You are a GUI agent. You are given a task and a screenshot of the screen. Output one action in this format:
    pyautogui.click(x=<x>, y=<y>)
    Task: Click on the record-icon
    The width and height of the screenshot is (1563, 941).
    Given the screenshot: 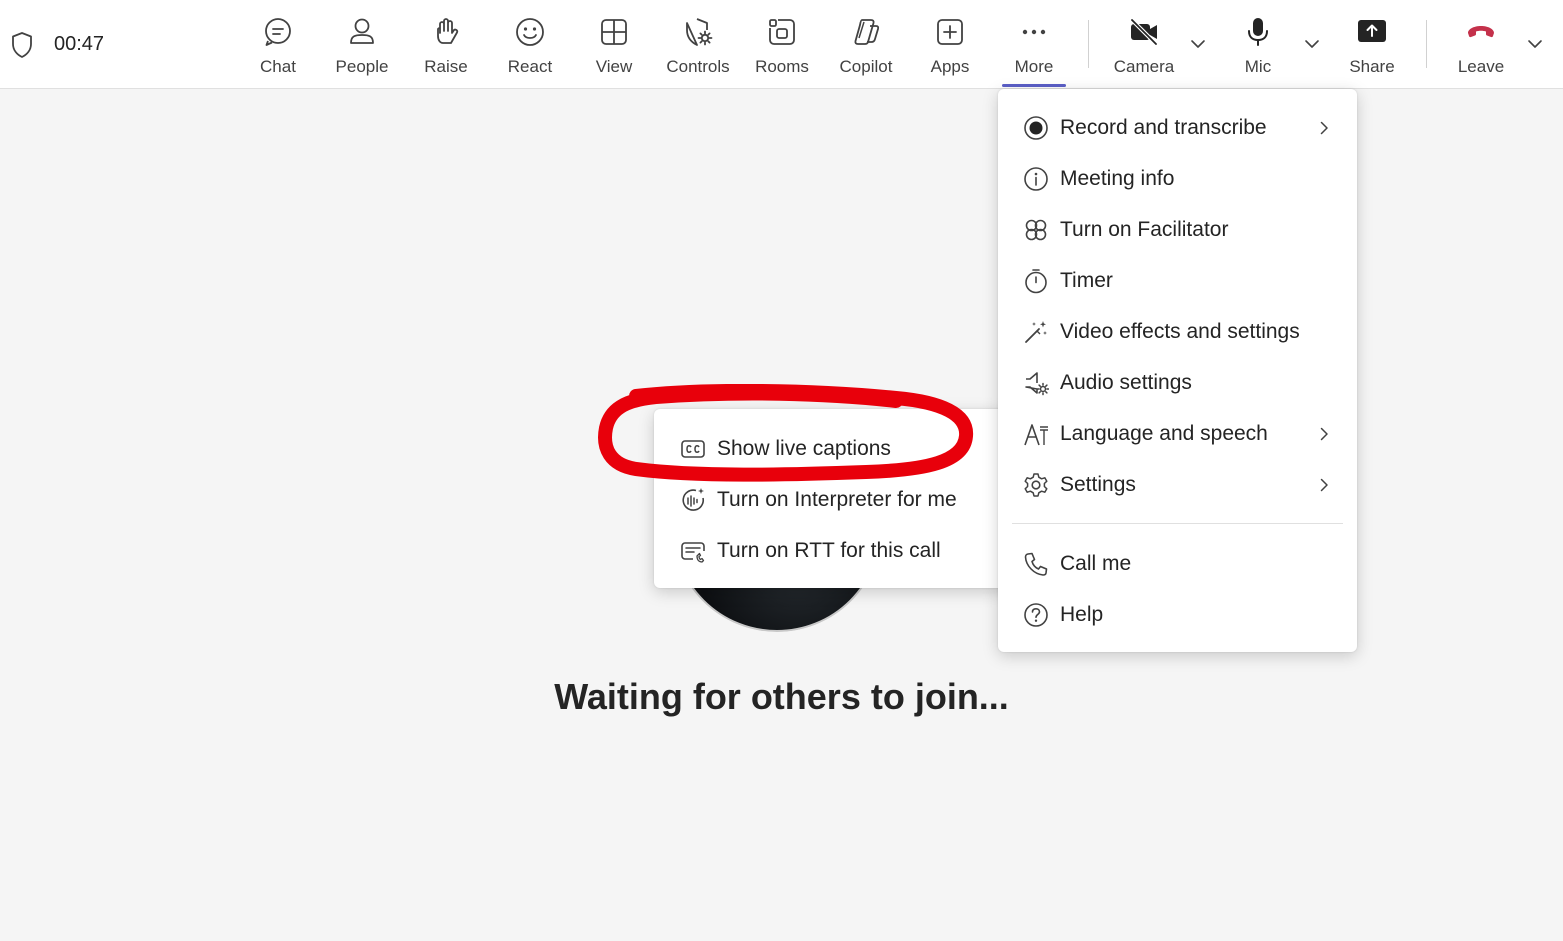 What is the action you would take?
    pyautogui.click(x=1036, y=128)
    